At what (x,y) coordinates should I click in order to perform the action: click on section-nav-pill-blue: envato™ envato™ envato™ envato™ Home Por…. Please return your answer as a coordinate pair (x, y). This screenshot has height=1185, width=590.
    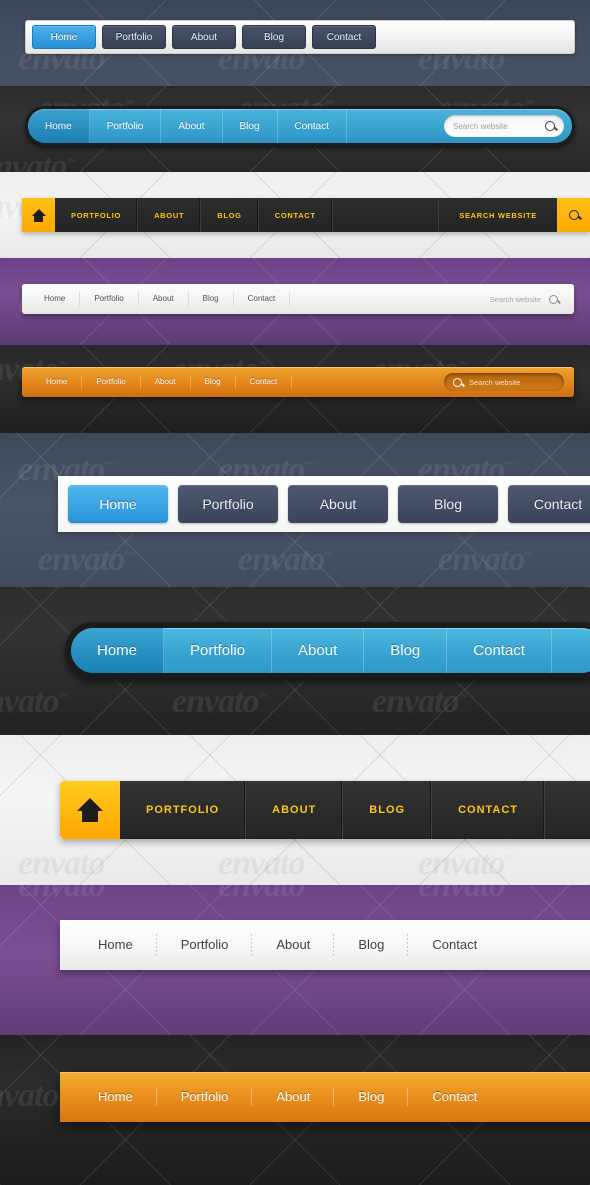
    Looking at the image, I should click on (295, 129).